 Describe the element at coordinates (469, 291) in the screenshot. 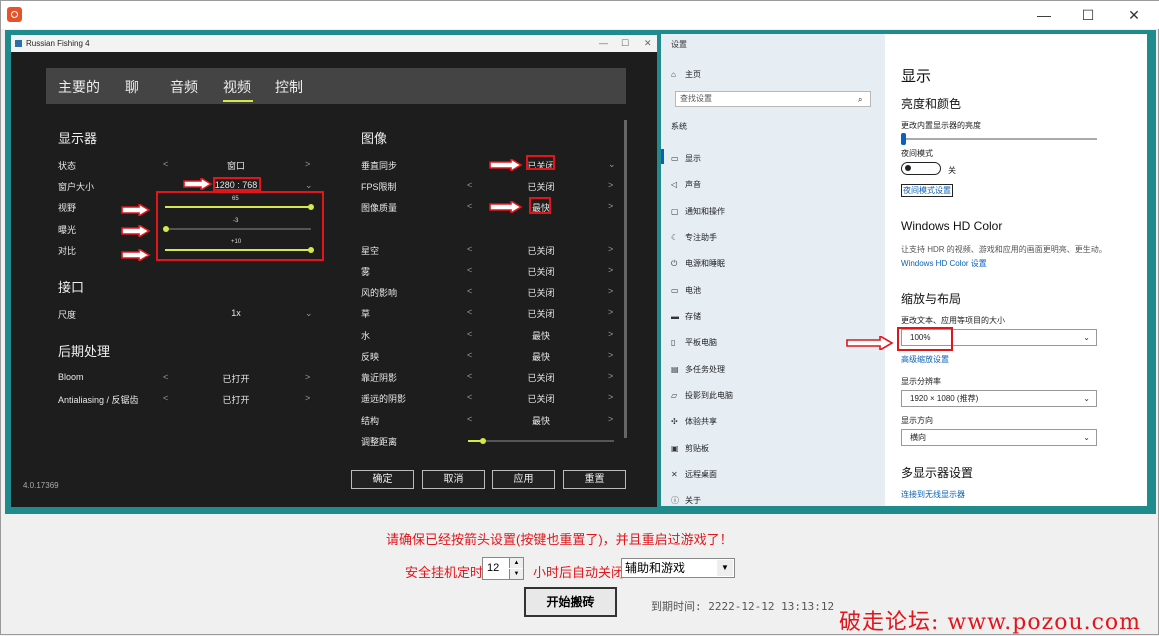

I see `wind-prev-icon: <` at that location.